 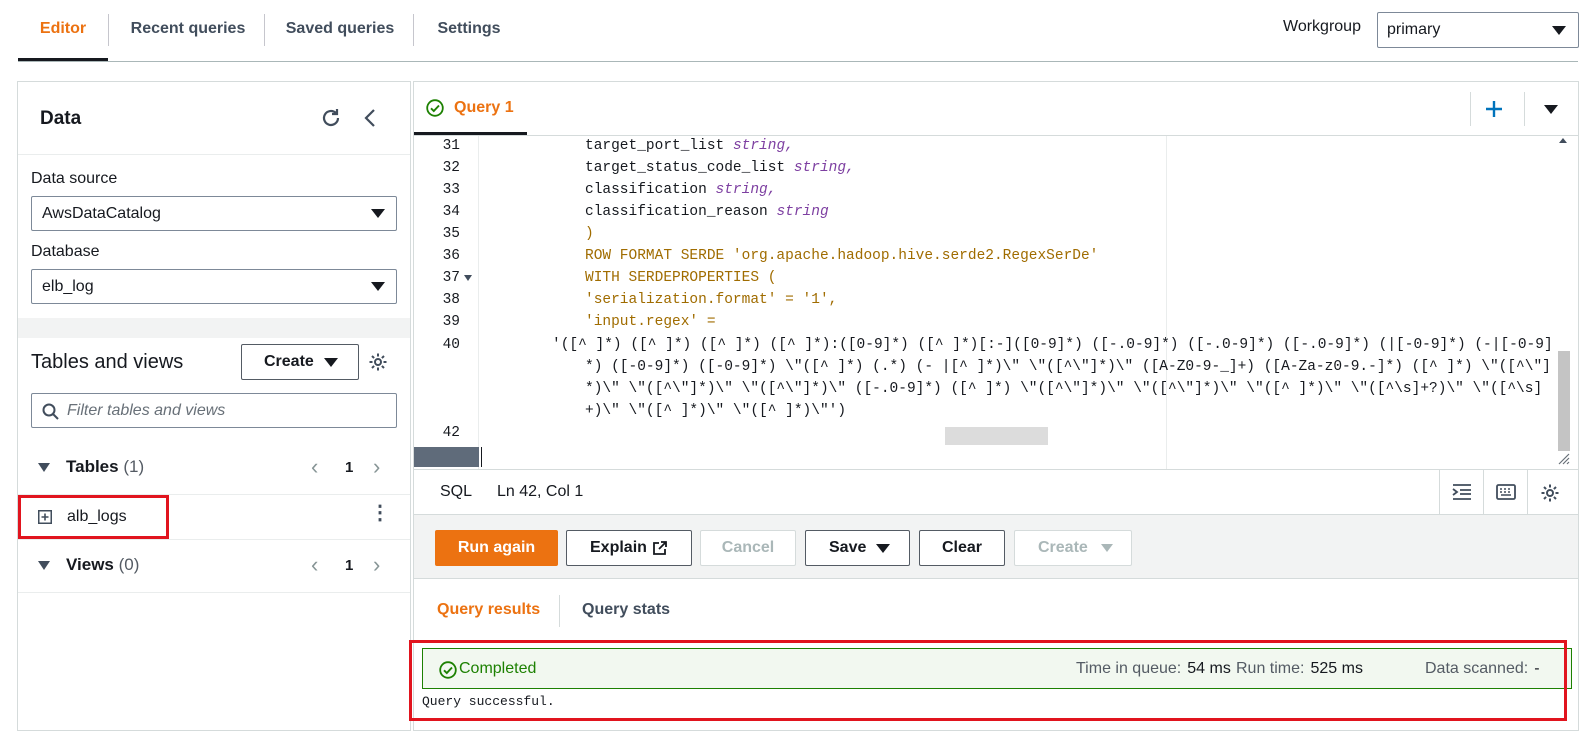 What do you see at coordinates (65, 251) in the screenshot?
I see `database-label: Database` at bounding box center [65, 251].